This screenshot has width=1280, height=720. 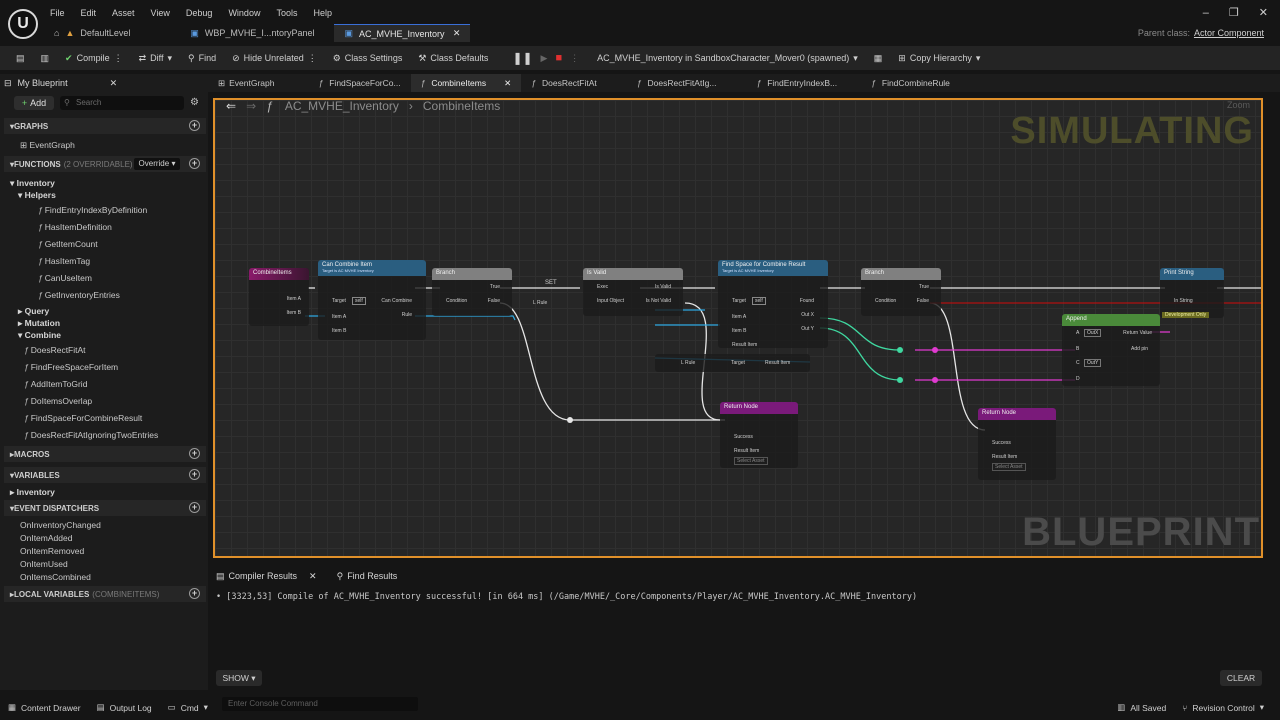 What do you see at coordinates (105, 126) in the screenshot?
I see `graphs-section: ▾ GRAPHS +` at bounding box center [105, 126].